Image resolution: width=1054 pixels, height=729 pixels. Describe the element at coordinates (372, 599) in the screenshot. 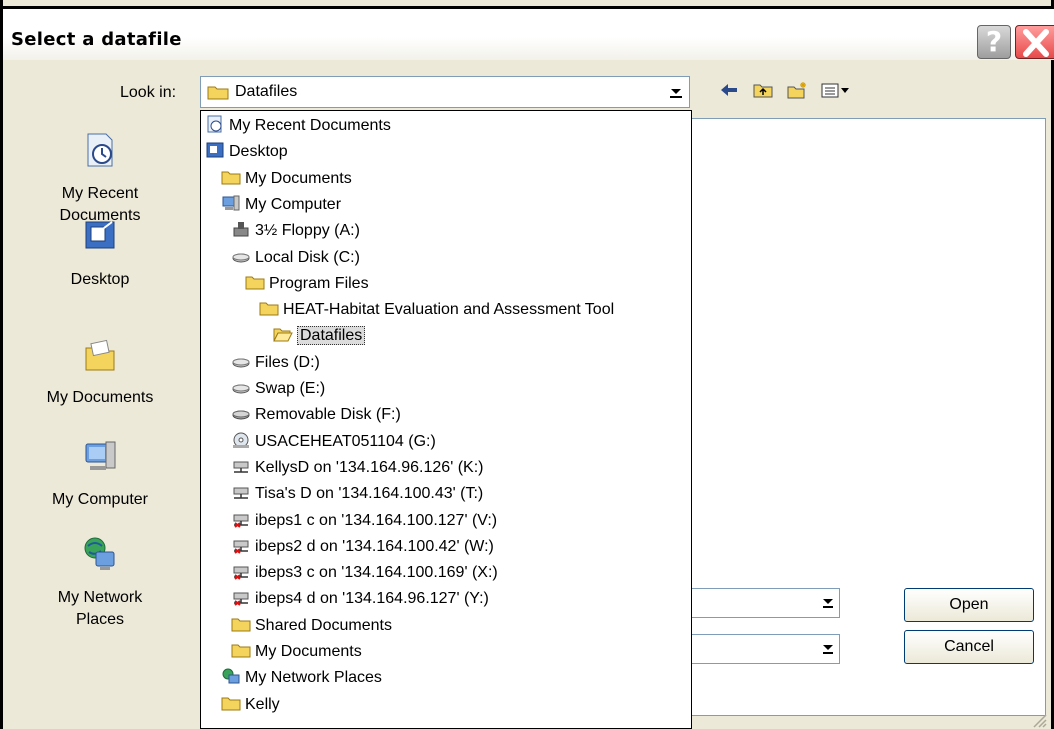

I see `dropdown-item-label: ibeps4 d on '134.164.96.127' (Y:)` at that location.